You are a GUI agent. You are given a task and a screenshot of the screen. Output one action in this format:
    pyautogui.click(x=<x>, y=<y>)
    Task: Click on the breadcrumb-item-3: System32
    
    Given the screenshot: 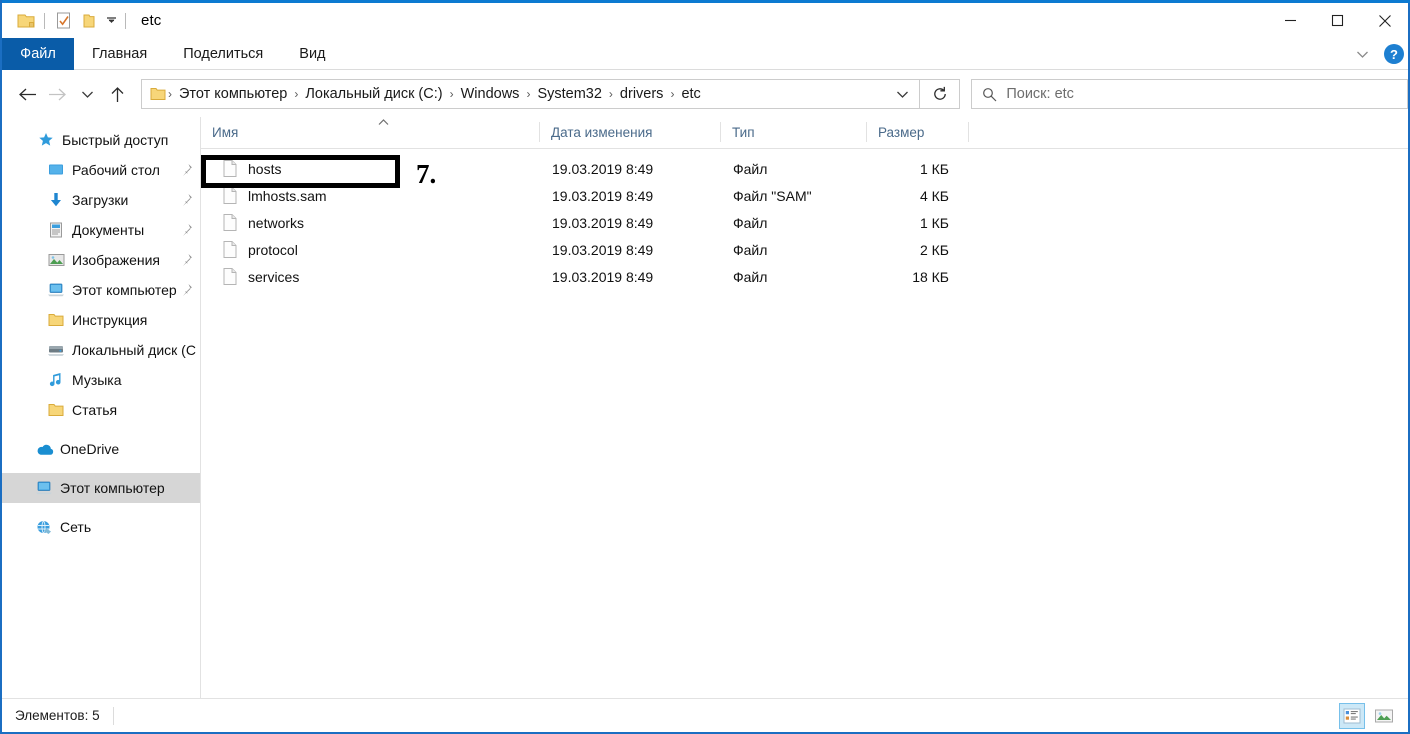 What is the action you would take?
    pyautogui.click(x=569, y=94)
    